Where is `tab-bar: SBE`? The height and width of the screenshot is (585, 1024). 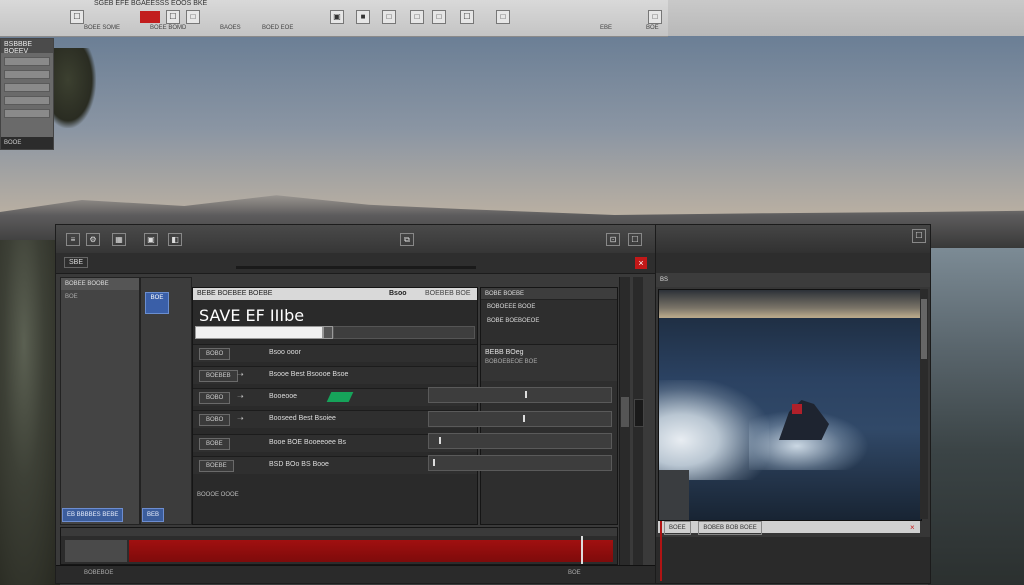
tab-bar: SBE is located at coordinates (356, 263).